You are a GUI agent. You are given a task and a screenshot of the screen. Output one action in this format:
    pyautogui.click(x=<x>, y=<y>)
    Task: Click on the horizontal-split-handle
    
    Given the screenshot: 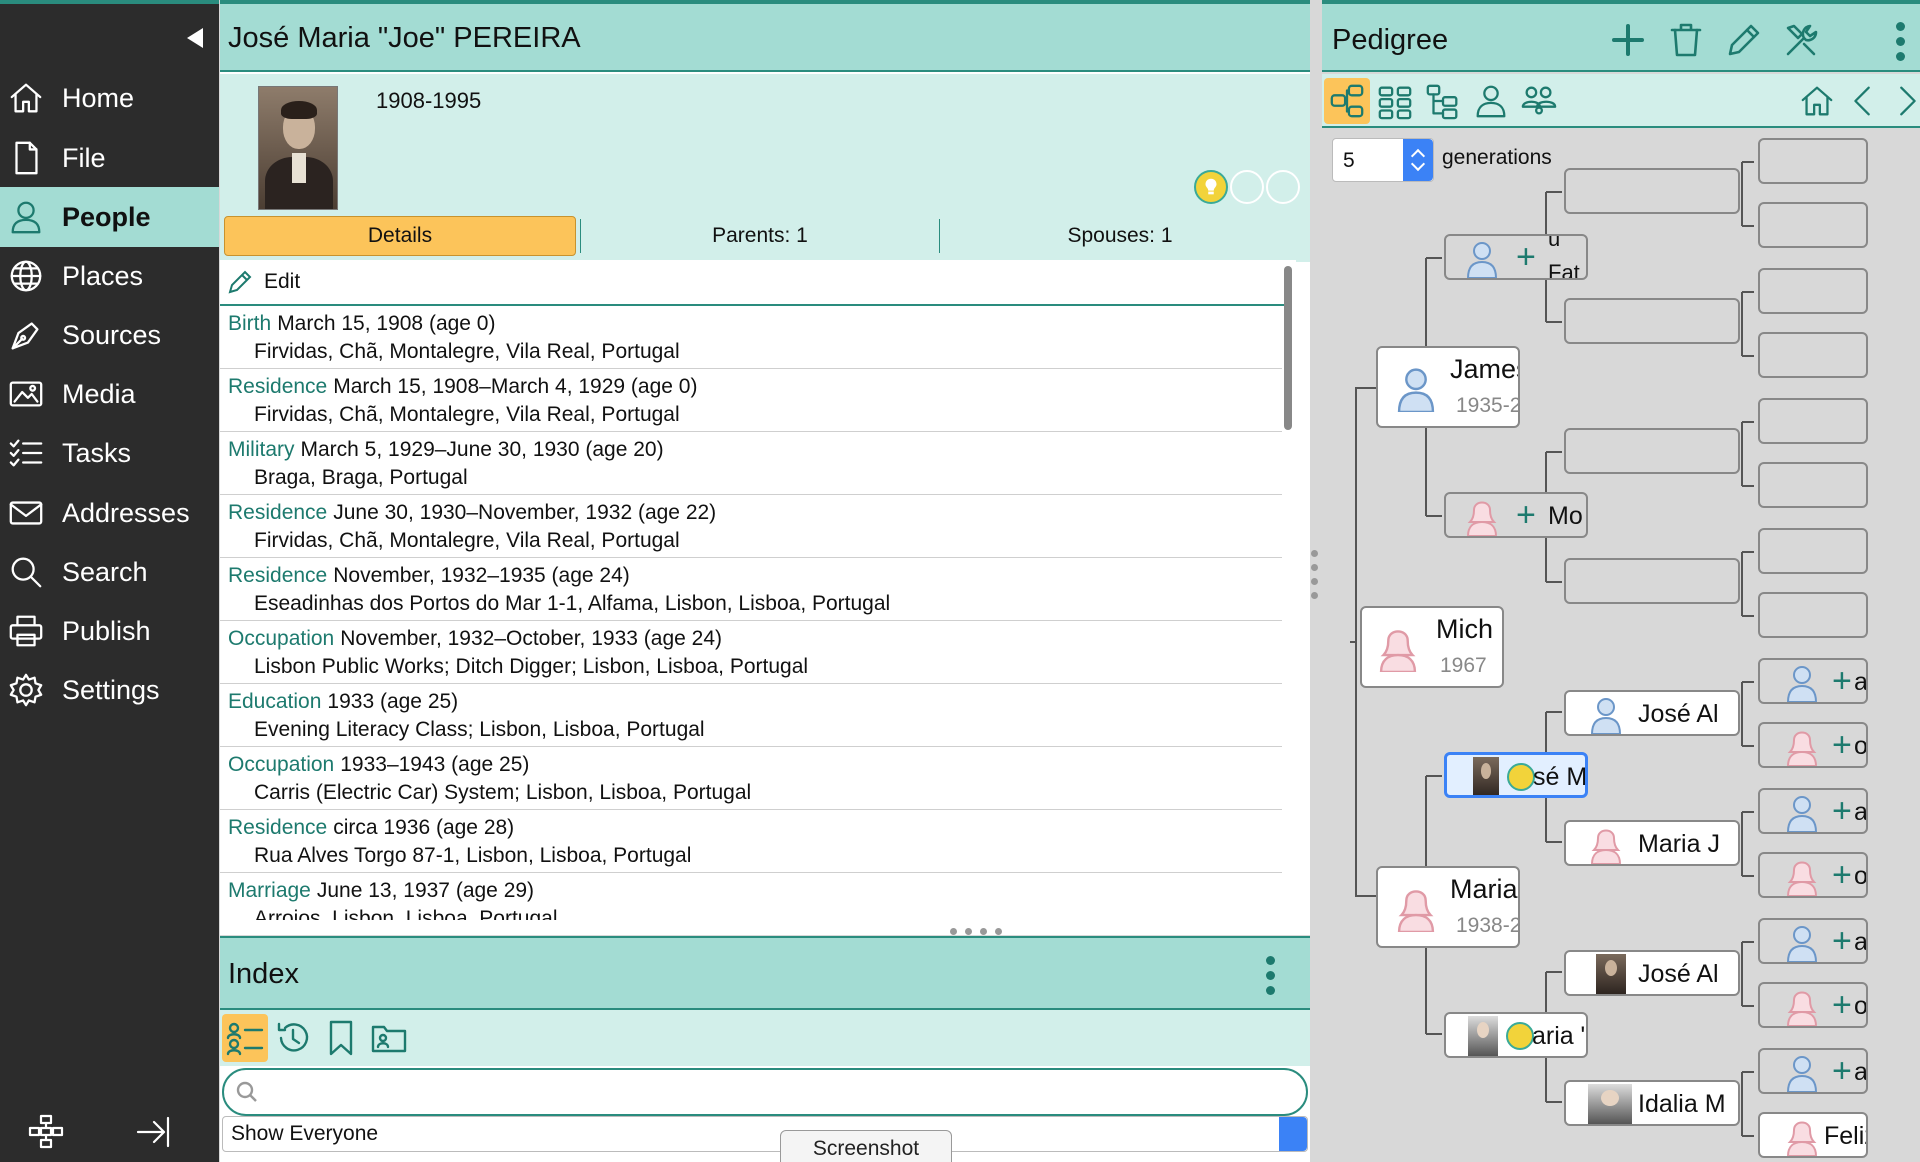 What is the action you would take?
    pyautogui.click(x=976, y=931)
    